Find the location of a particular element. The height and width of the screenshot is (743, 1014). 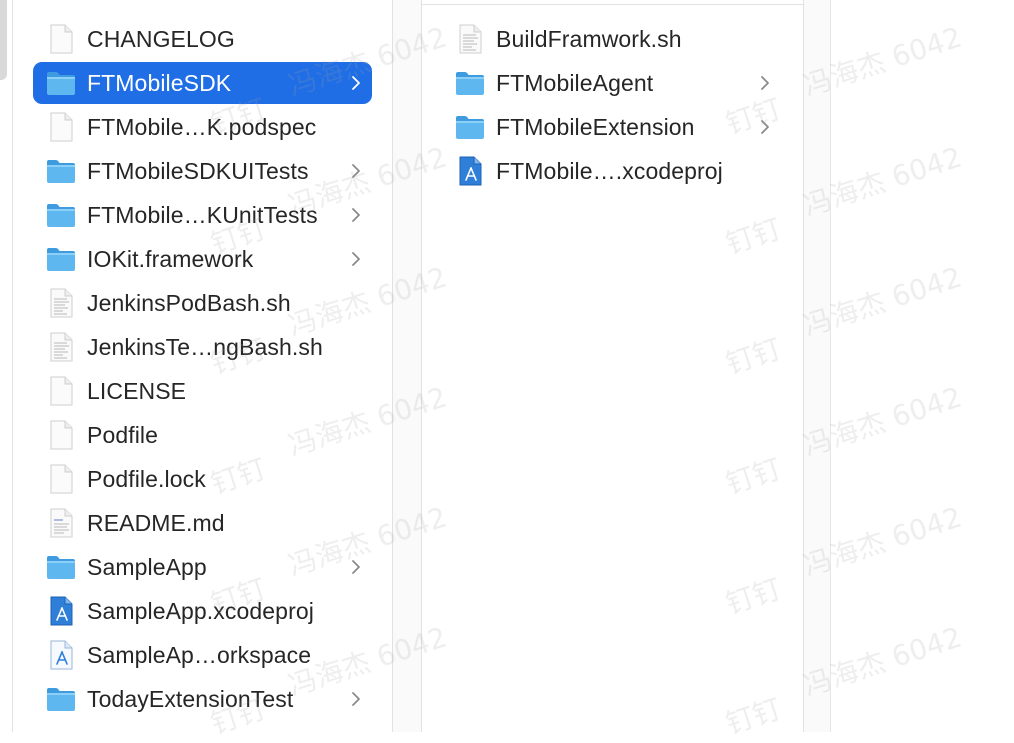

list-item: FTMobileSDKUITests is located at coordinates (202, 171).